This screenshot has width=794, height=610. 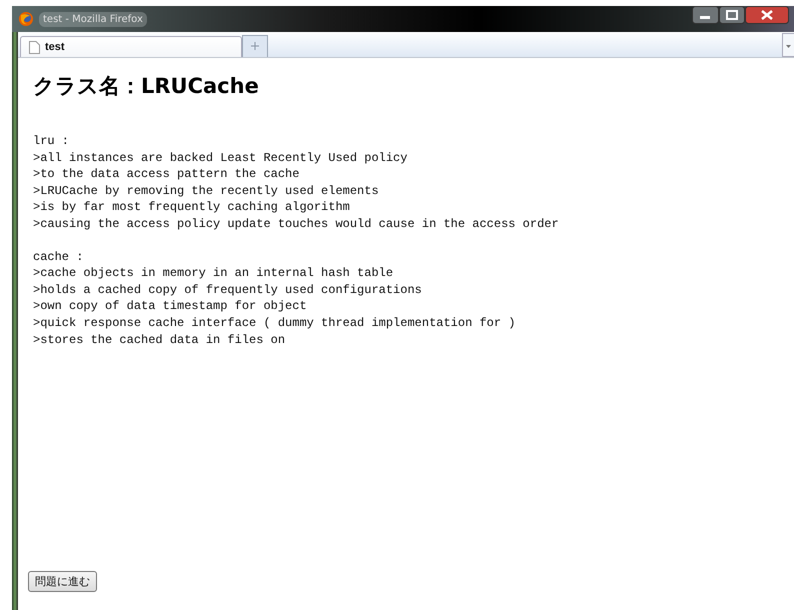 What do you see at coordinates (705, 15) in the screenshot?
I see `minimize-button` at bounding box center [705, 15].